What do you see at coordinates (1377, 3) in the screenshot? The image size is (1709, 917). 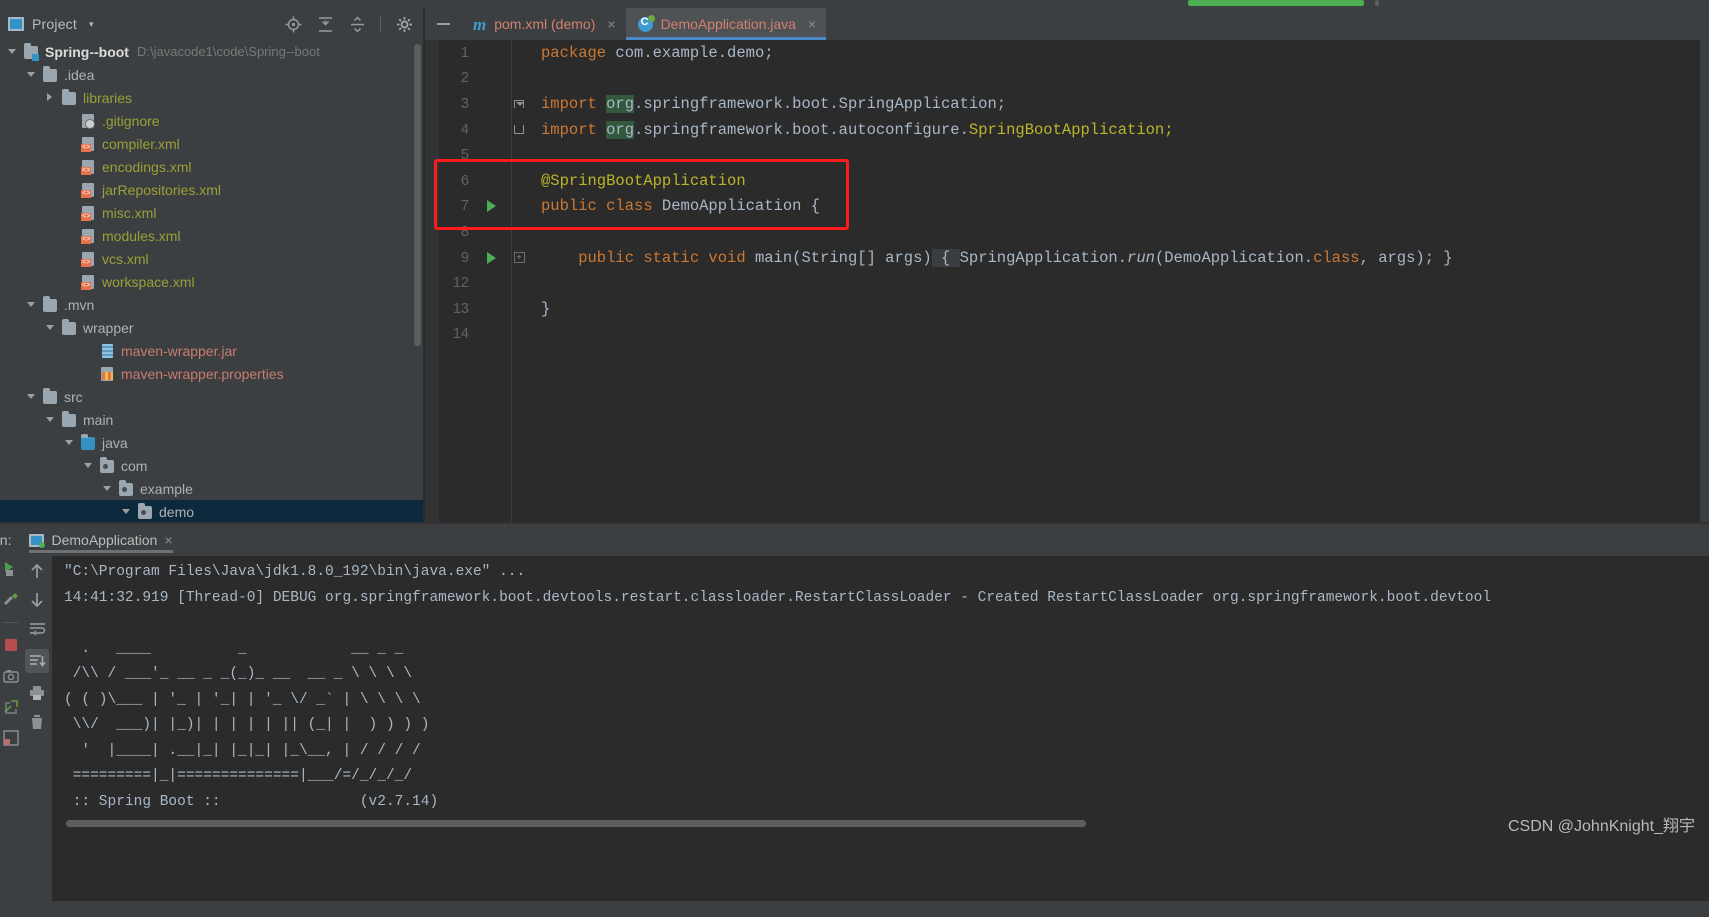 I see `toolbar-fragment` at bounding box center [1377, 3].